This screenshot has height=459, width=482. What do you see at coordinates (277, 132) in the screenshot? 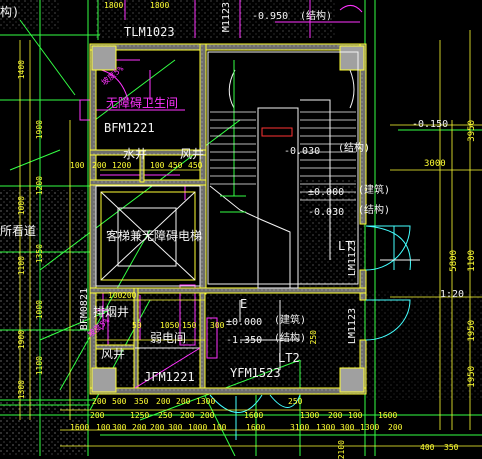
I see `stair-handrail-mark` at bounding box center [277, 132].